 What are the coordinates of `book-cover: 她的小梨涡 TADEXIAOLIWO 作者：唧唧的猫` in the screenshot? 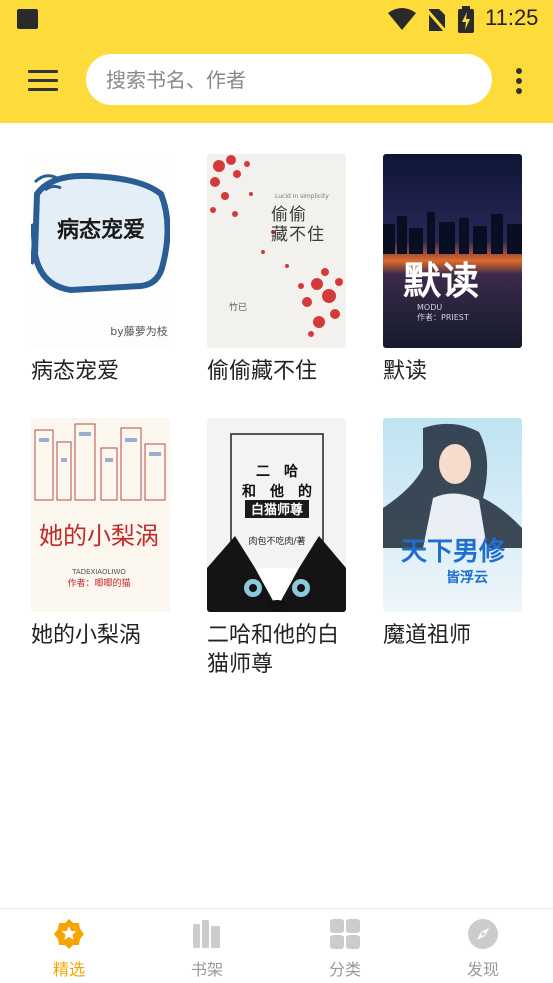 It's located at (100, 515).